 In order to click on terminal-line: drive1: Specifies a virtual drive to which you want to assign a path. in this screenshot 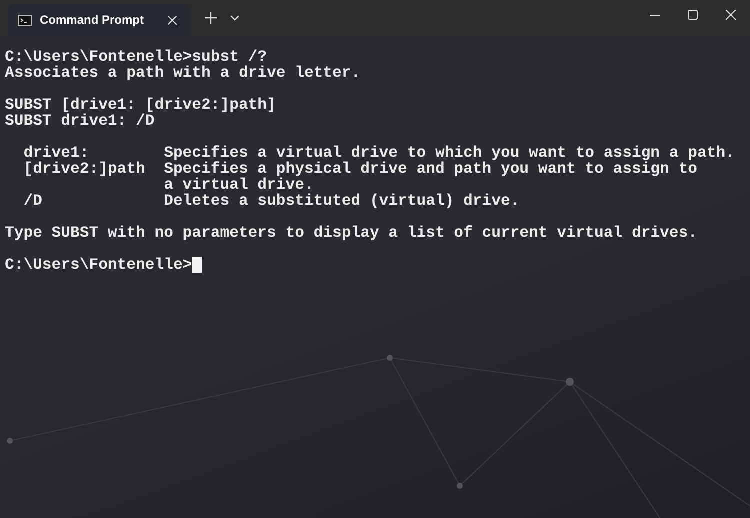, I will do `click(378, 153)`.